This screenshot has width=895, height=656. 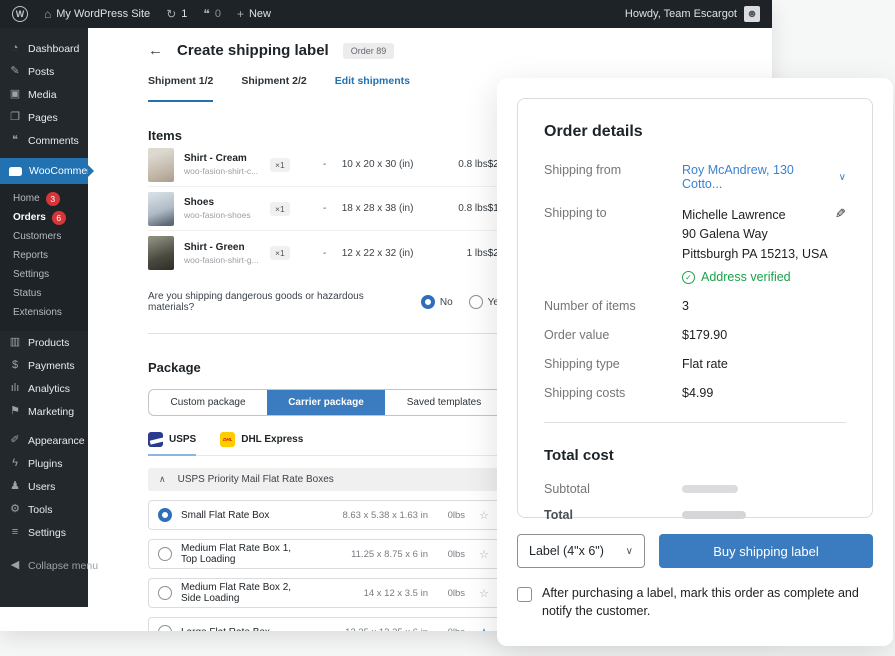 I want to click on num-items-value: 3, so click(x=685, y=306).